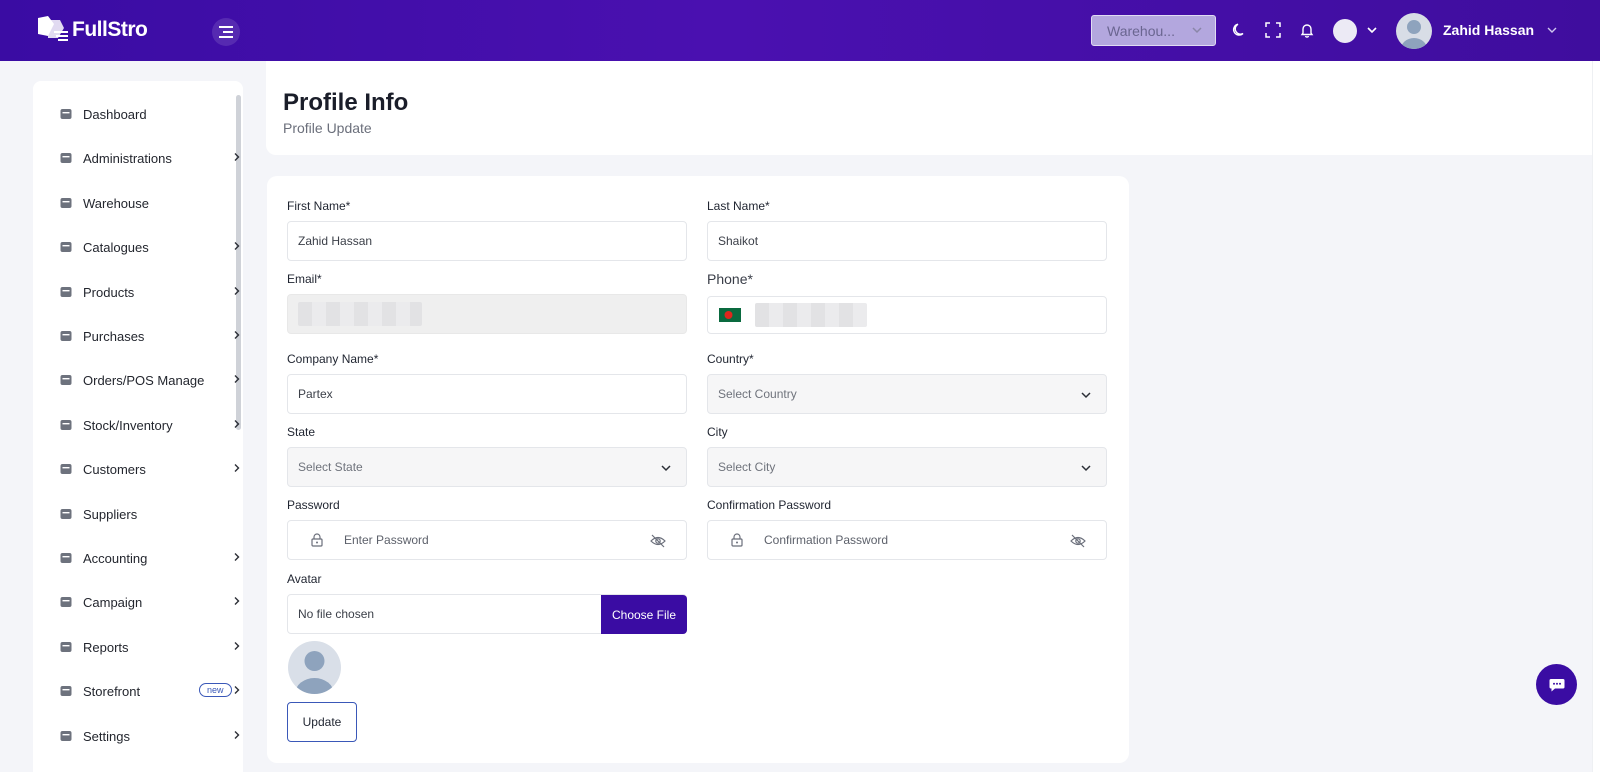  I want to click on hamburger-icon, so click(226, 32).